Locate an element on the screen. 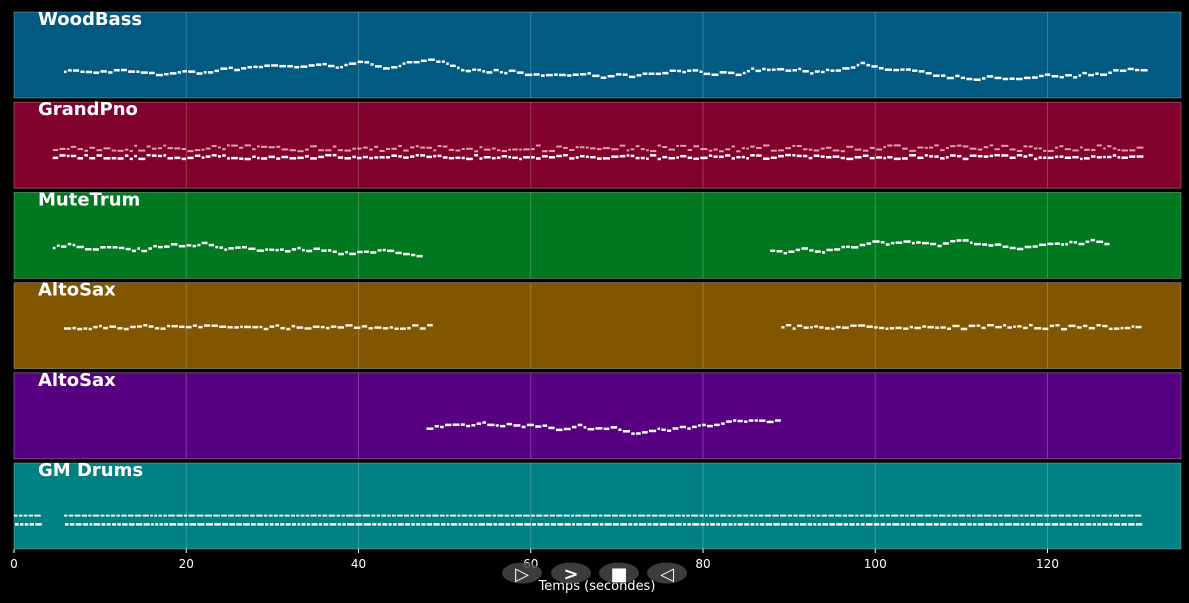  track-name-label: MuteTrum is located at coordinates (89, 199).